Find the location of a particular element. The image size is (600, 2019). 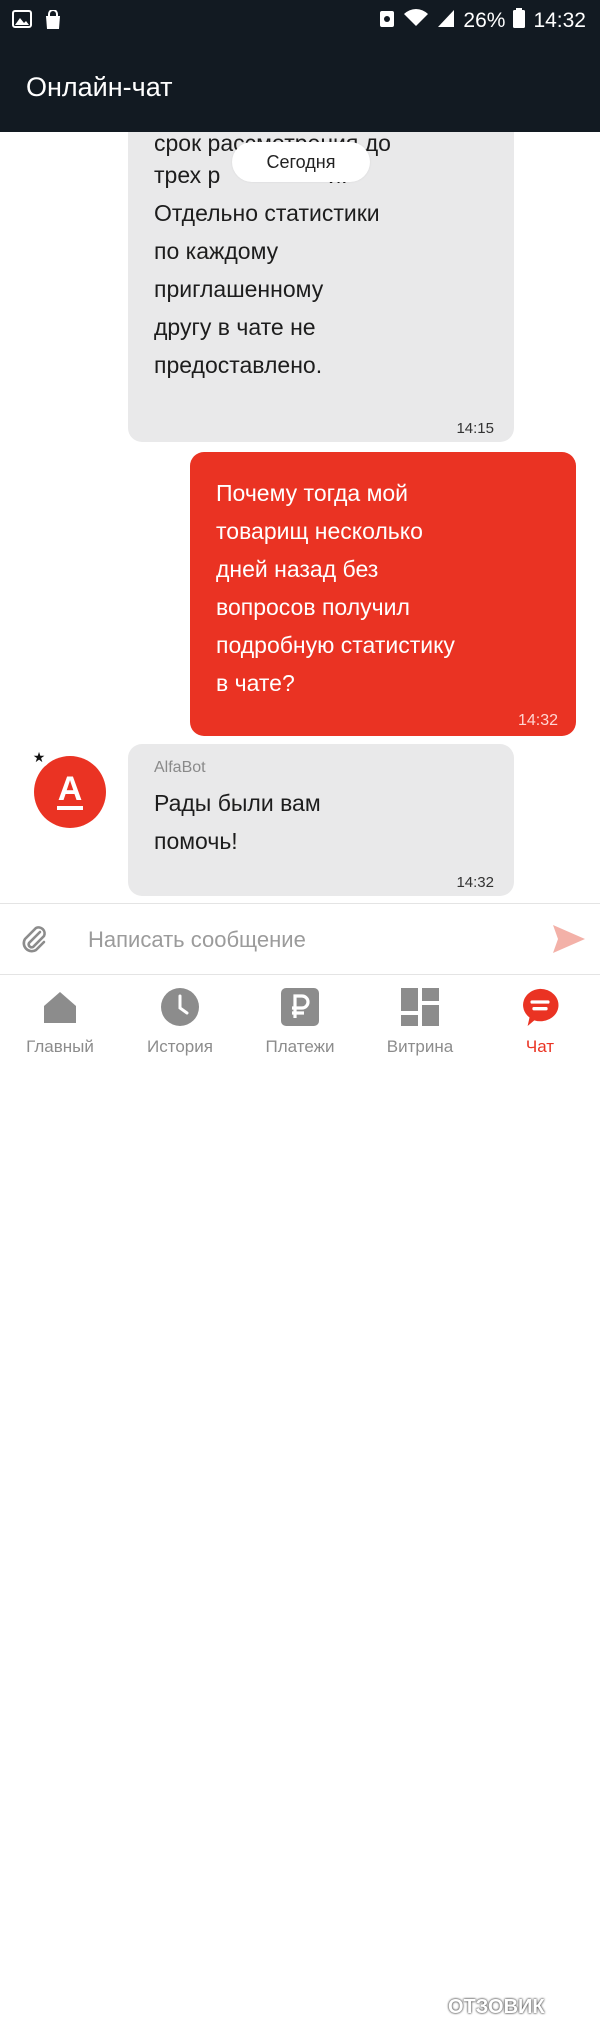

wifi-icon is located at coordinates (416, 21).